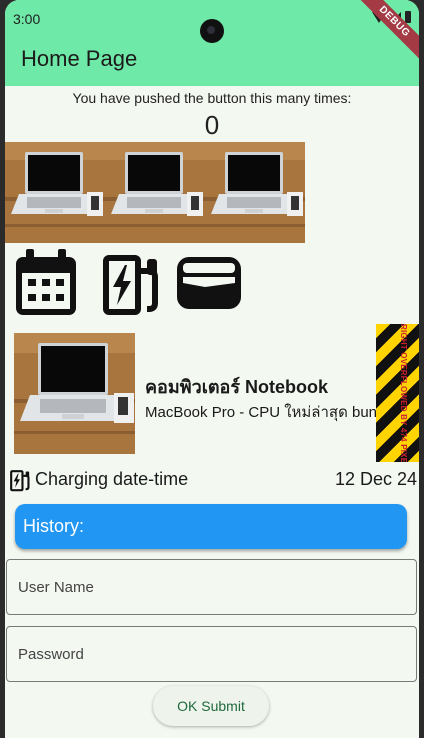  I want to click on username-input, so click(211, 587).